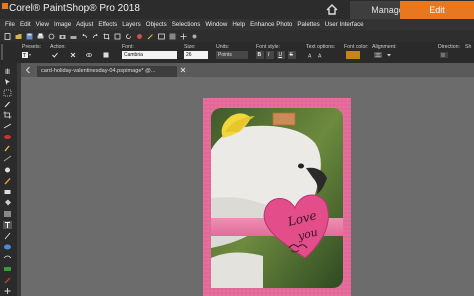 This screenshot has width=474, height=296. What do you see at coordinates (444, 55) in the screenshot?
I see `direction-icon` at bounding box center [444, 55].